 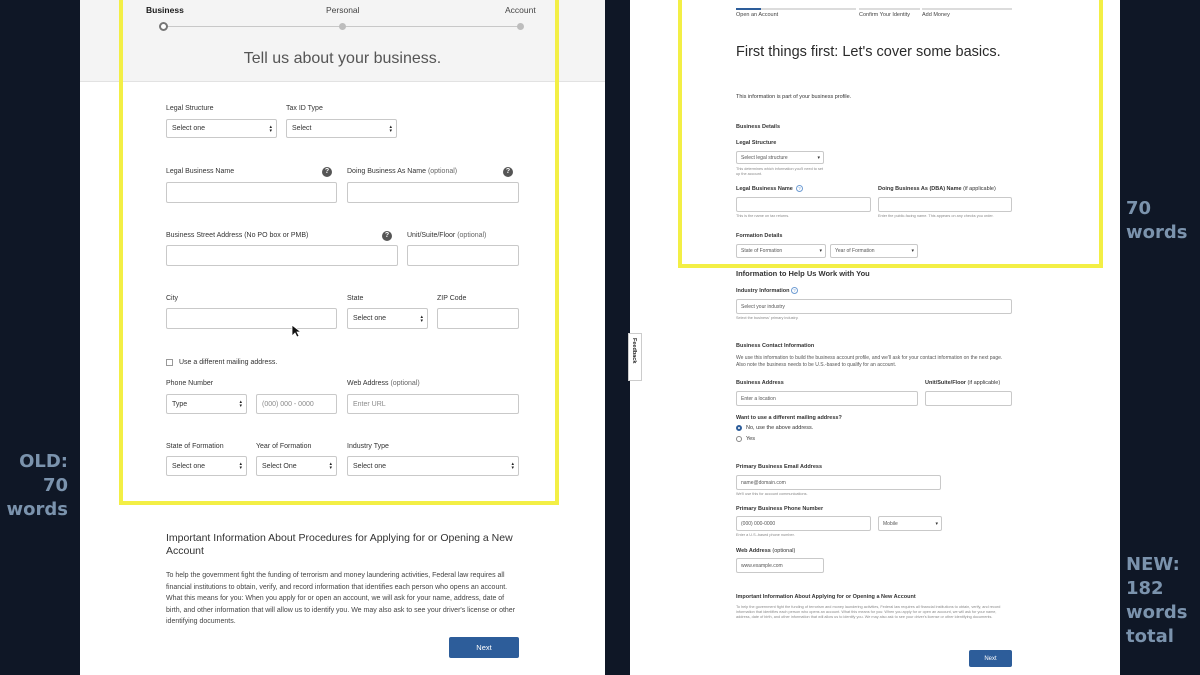 What do you see at coordinates (765, 535) in the screenshot?
I see `phone-help: Enter a U.S.-based phone number.` at bounding box center [765, 535].